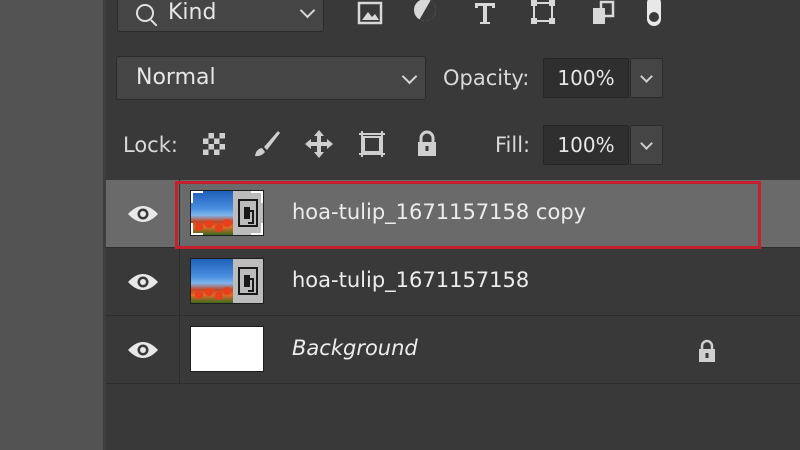  What do you see at coordinates (543, 13) in the screenshot?
I see `shape-filter-icon` at bounding box center [543, 13].